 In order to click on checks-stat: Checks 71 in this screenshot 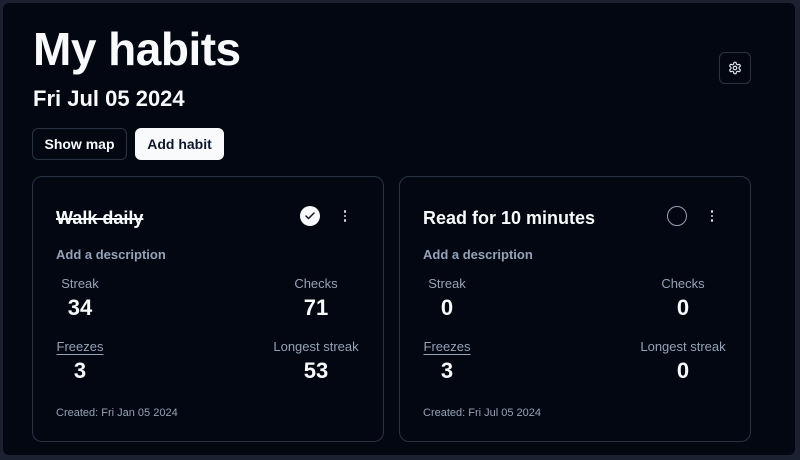, I will do `click(316, 298)`.